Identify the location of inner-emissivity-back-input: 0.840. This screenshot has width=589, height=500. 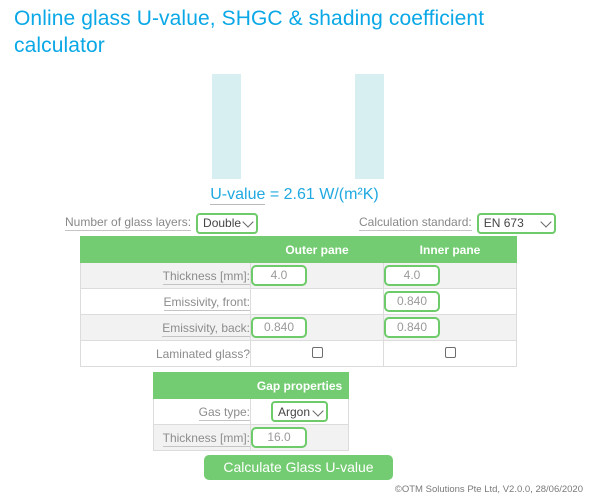
(412, 327).